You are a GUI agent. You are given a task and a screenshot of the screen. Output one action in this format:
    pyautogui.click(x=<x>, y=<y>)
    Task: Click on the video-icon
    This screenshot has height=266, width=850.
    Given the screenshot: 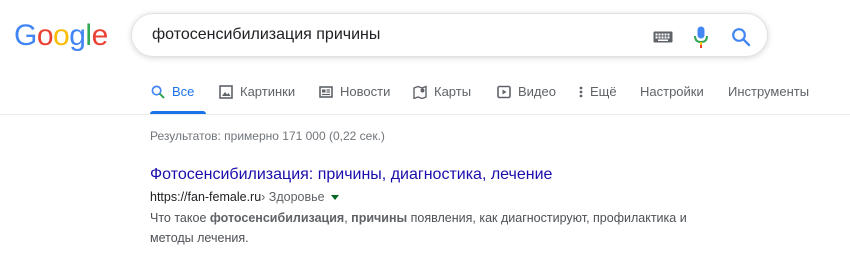 What is the action you would take?
    pyautogui.click(x=504, y=92)
    